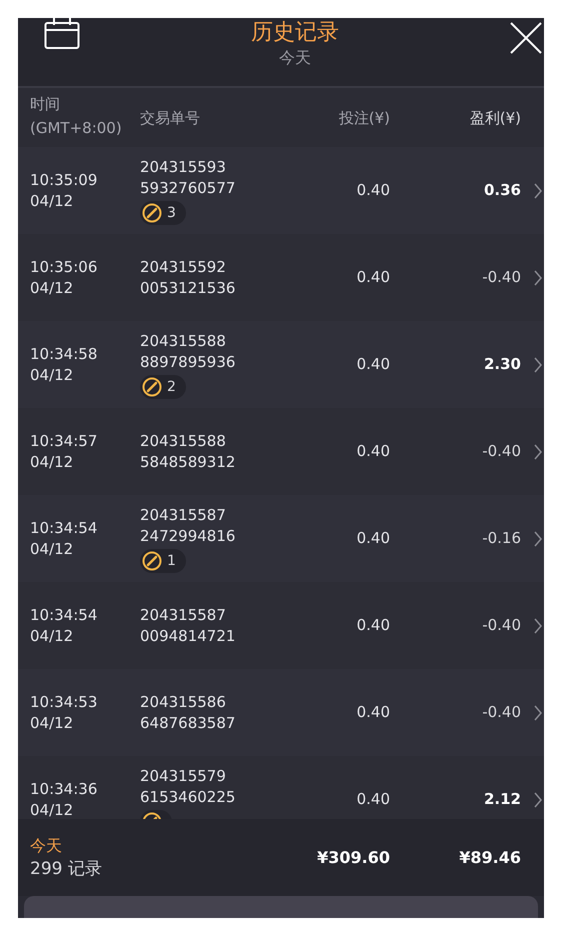  I want to click on order-number: 204315587 0094814721, so click(188, 625).